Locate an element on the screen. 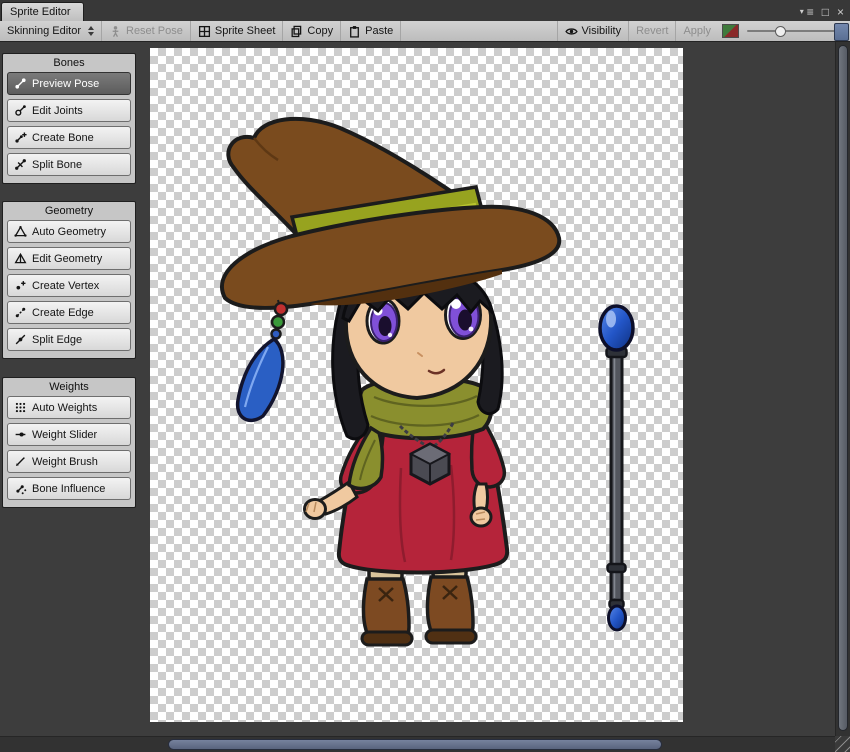 The height and width of the screenshot is (752, 850). close-icon: × is located at coordinates (840, 12).